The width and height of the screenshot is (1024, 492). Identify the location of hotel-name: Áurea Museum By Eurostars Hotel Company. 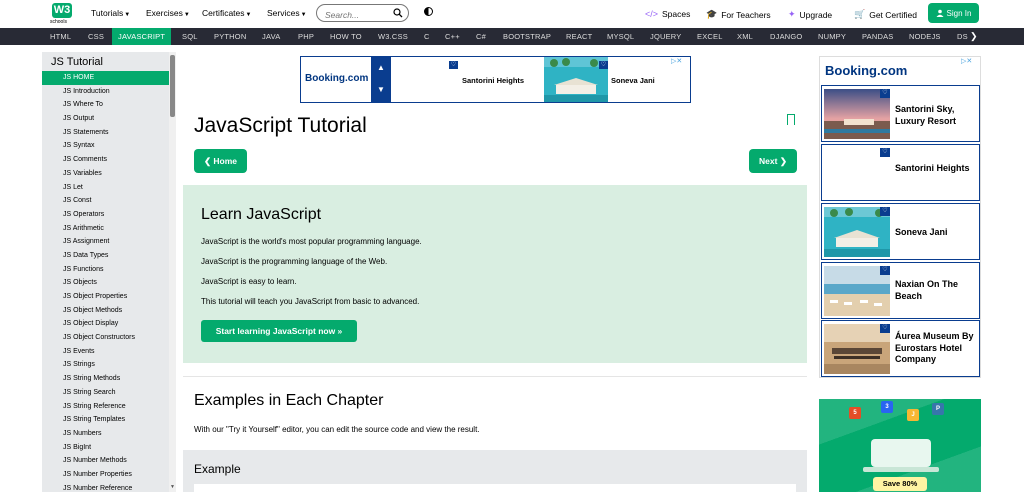
(934, 347).